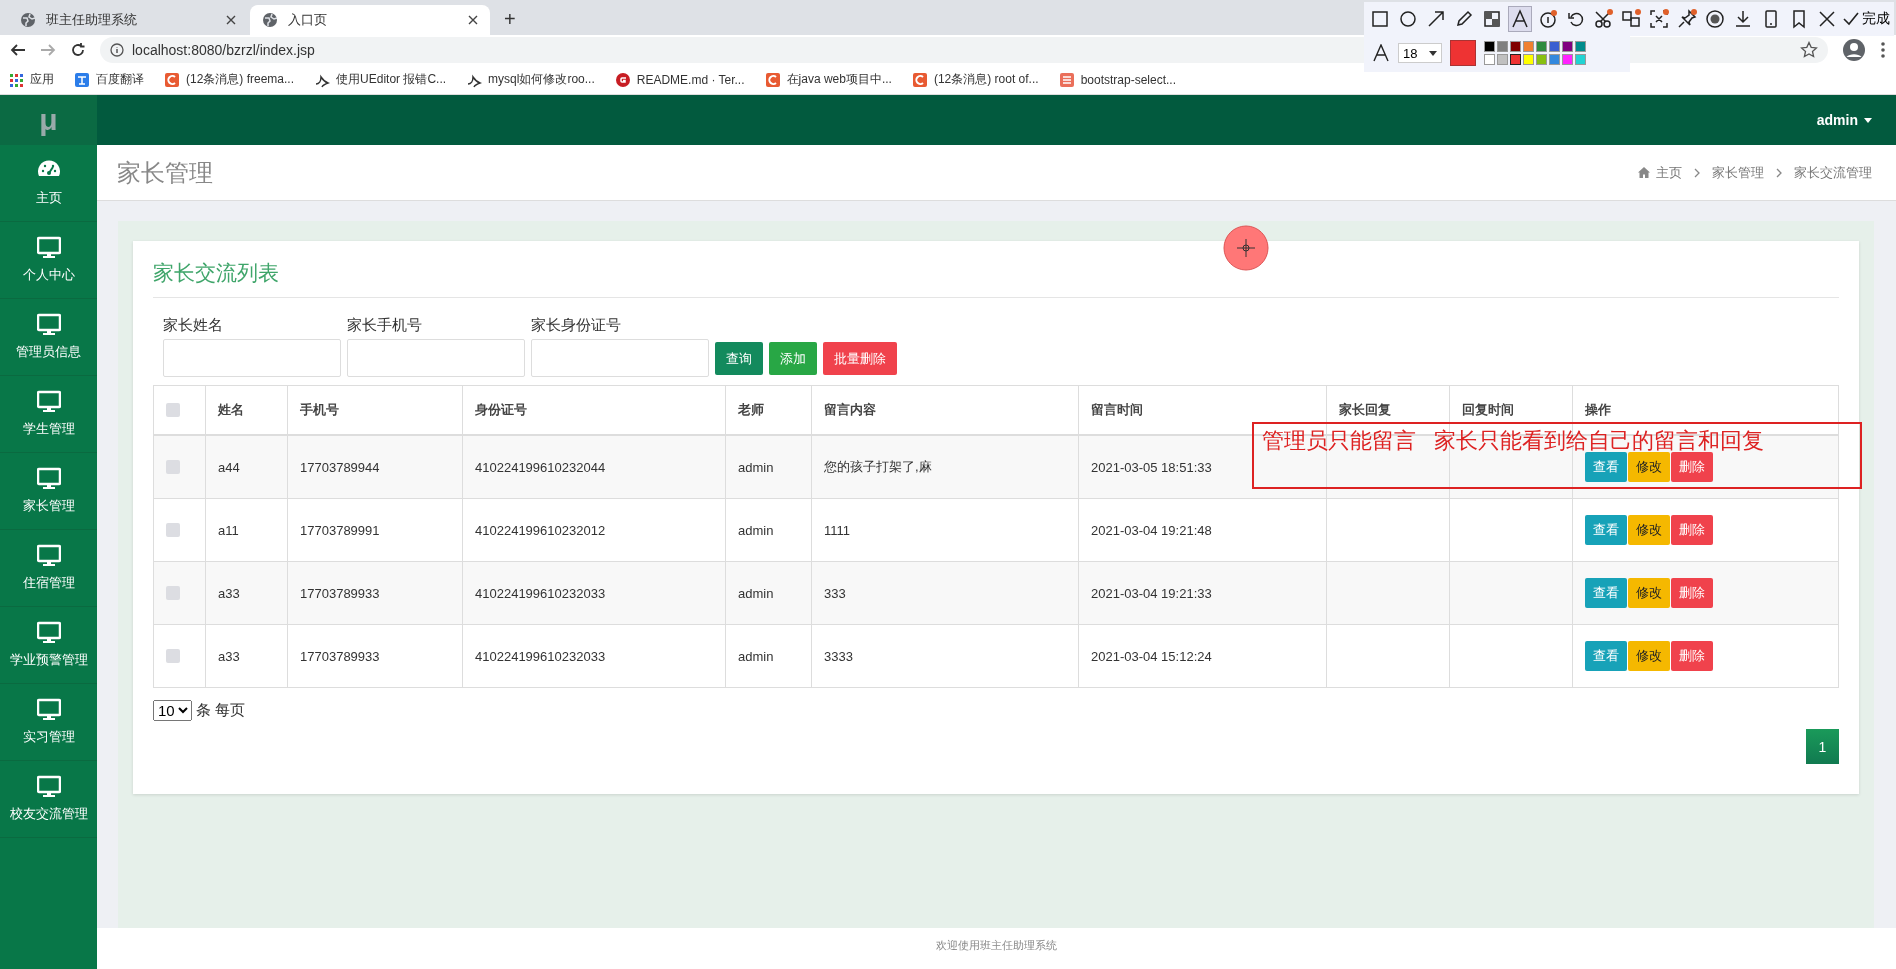  Describe the element at coordinates (1779, 172) in the screenshot. I see `chevron-icon` at that location.